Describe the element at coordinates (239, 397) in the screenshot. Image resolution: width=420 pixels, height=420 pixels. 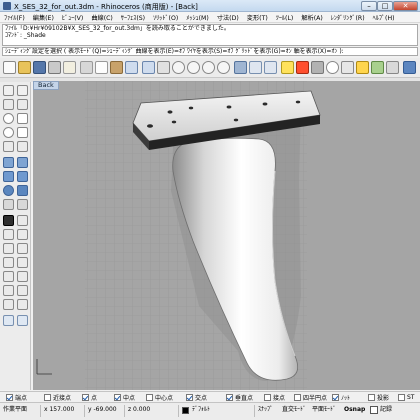
I see `osnap-perpendicular: 垂直点` at that location.